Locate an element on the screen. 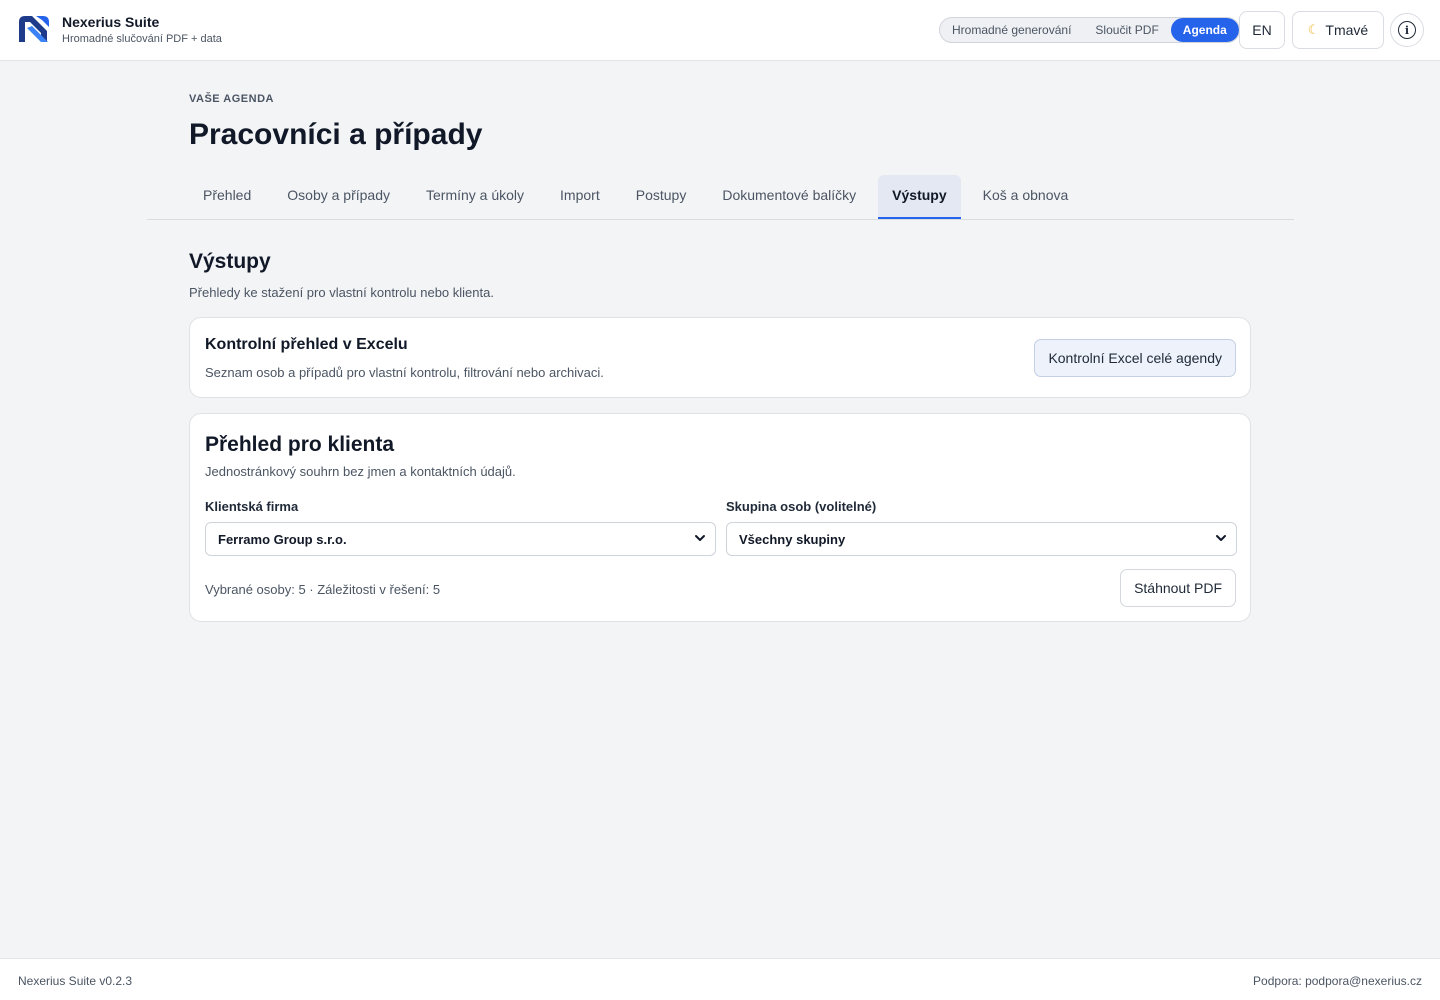 This screenshot has width=1440, height=1000. company-select-value: Ferramo Group s.r.o. is located at coordinates (282, 539).